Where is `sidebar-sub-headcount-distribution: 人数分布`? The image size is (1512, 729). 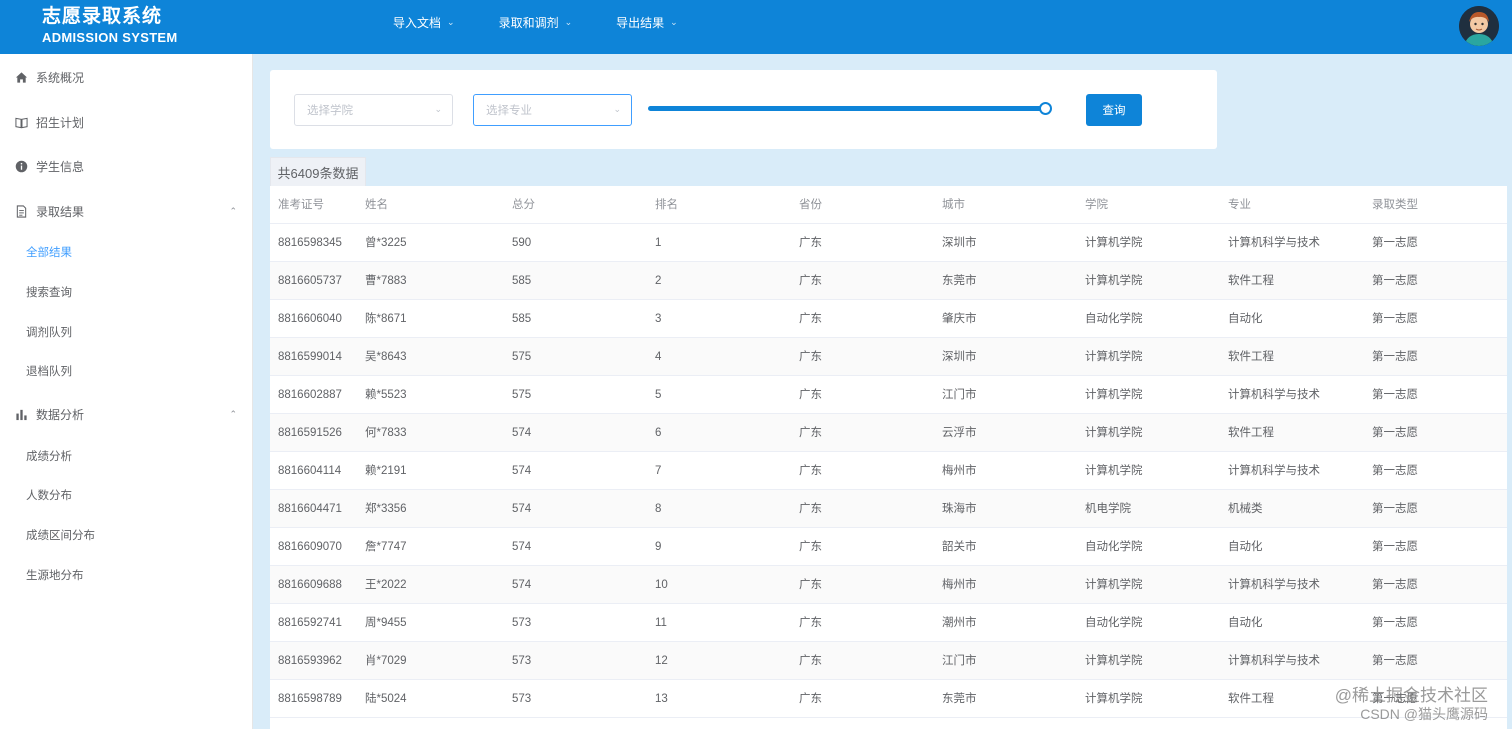 sidebar-sub-headcount-distribution: 人数分布 is located at coordinates (126, 495).